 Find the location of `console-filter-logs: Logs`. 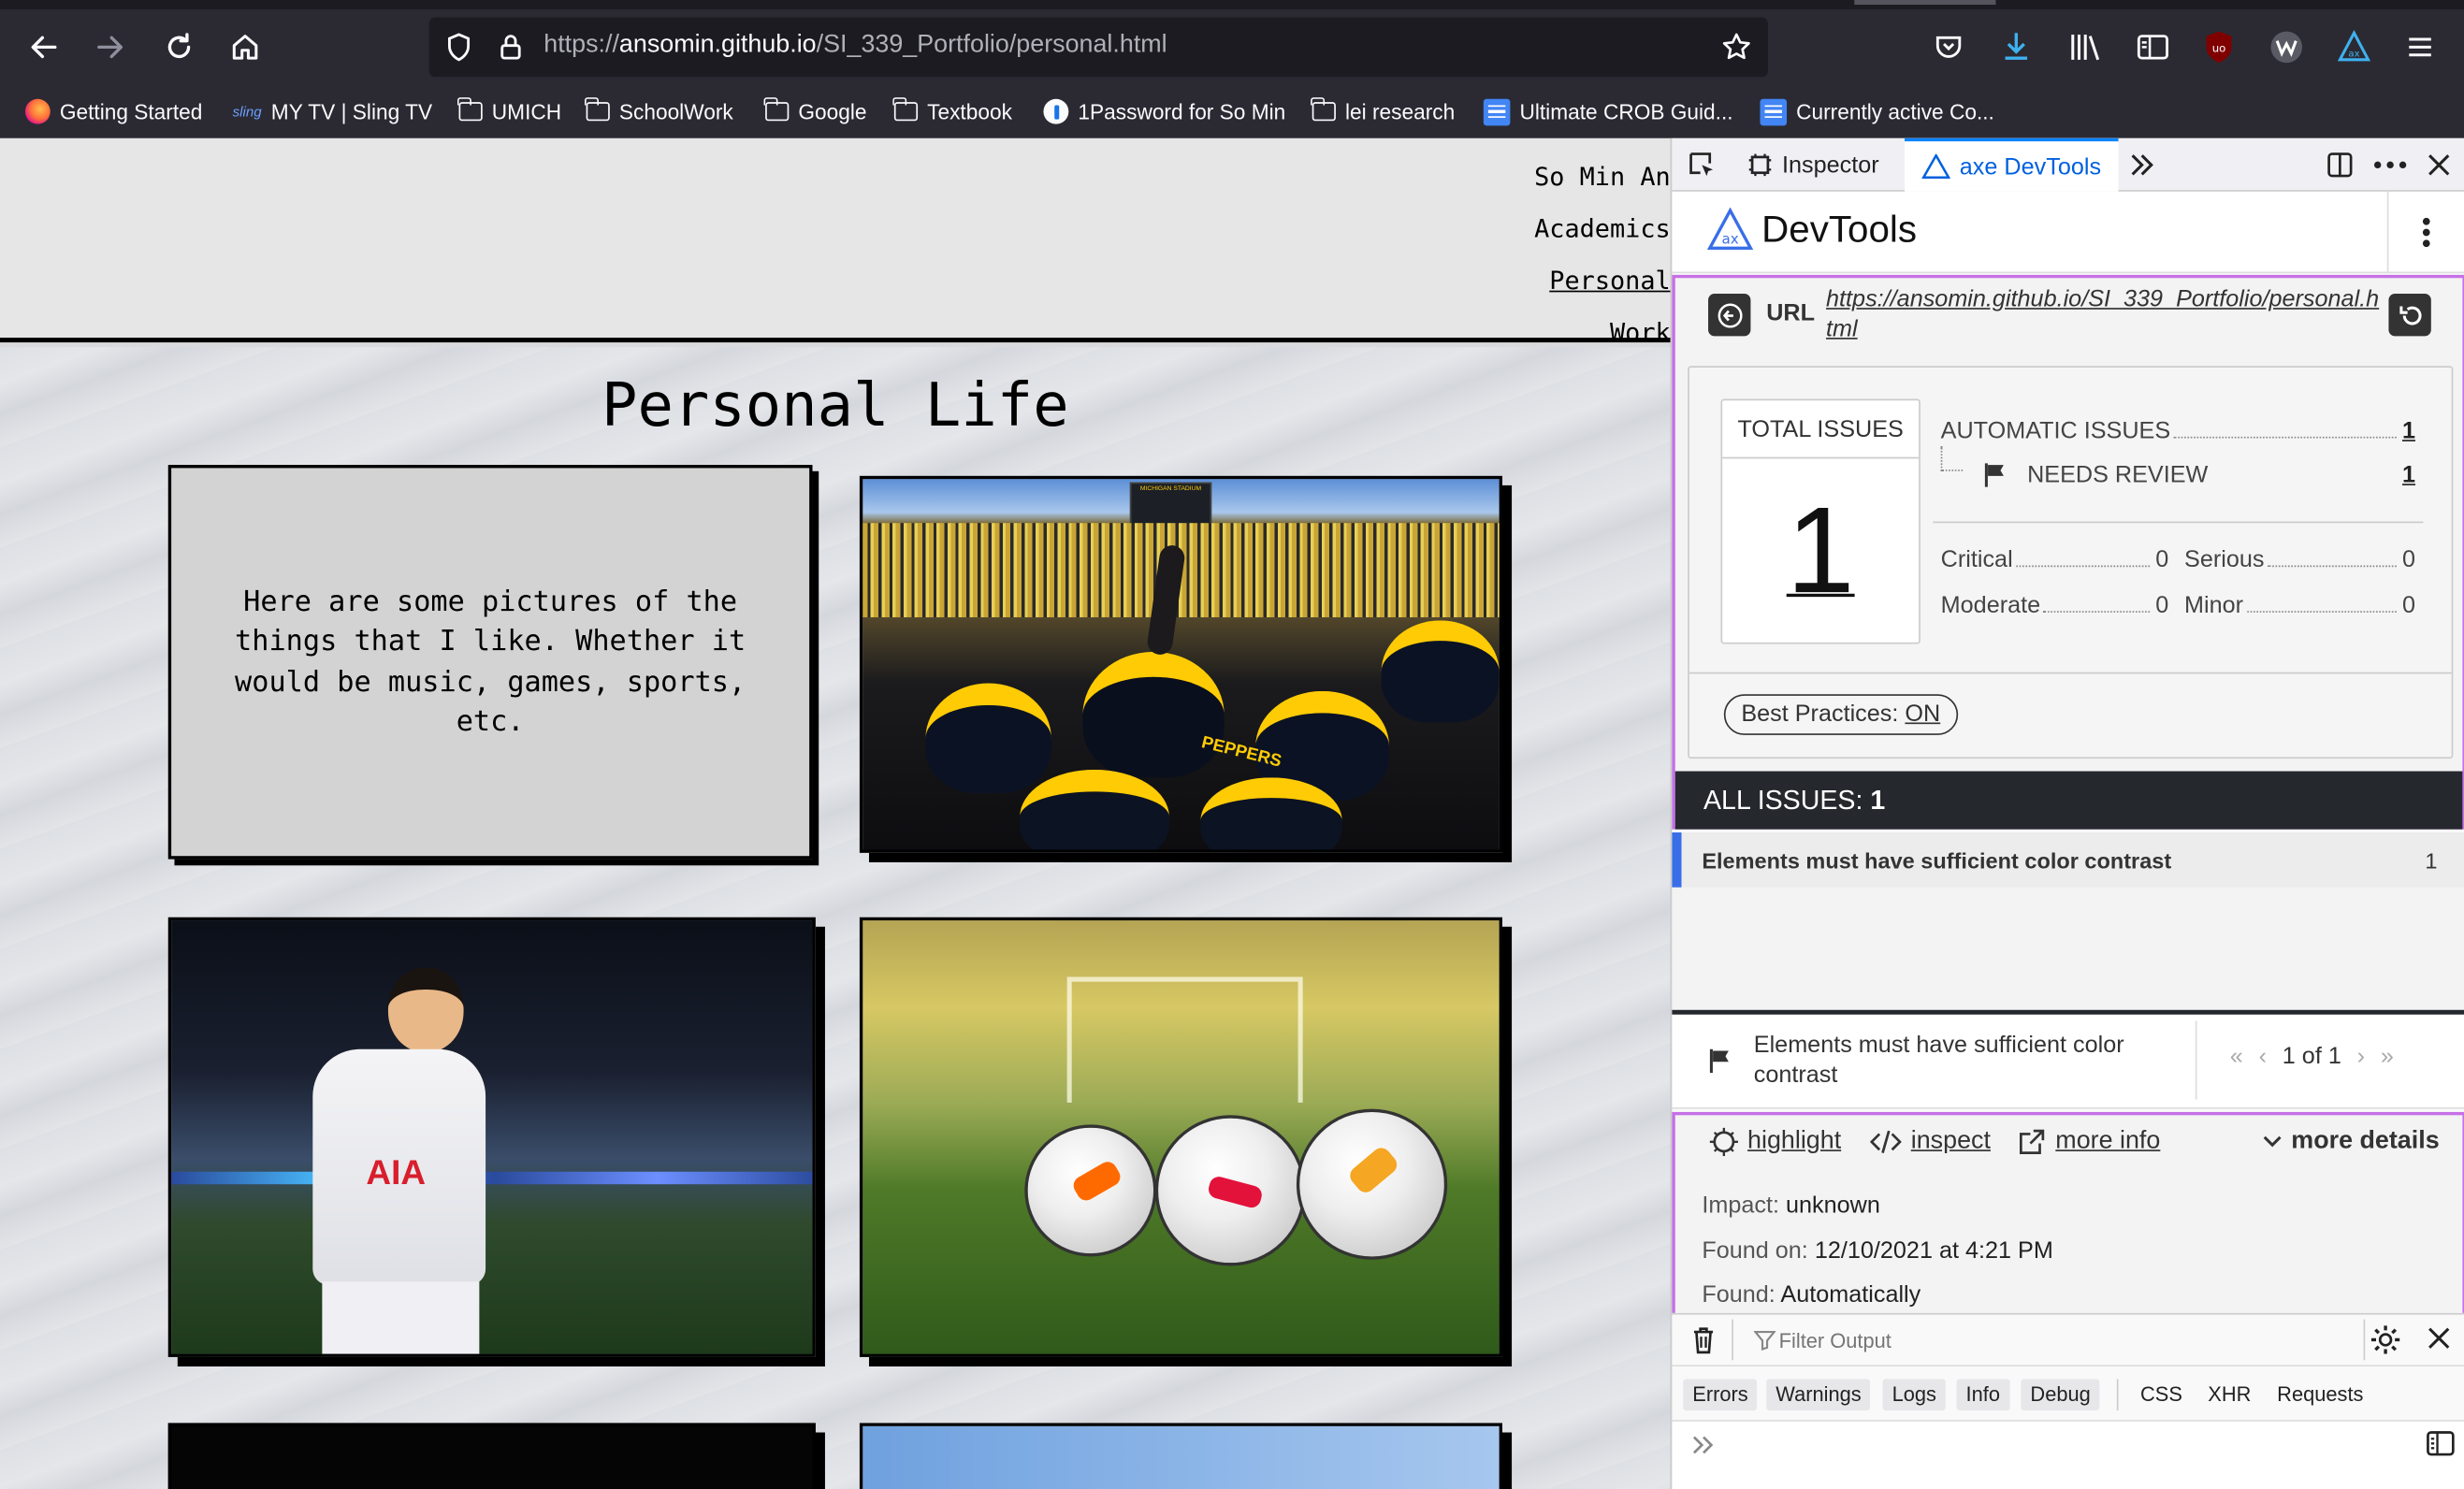

console-filter-logs: Logs is located at coordinates (1915, 1395).